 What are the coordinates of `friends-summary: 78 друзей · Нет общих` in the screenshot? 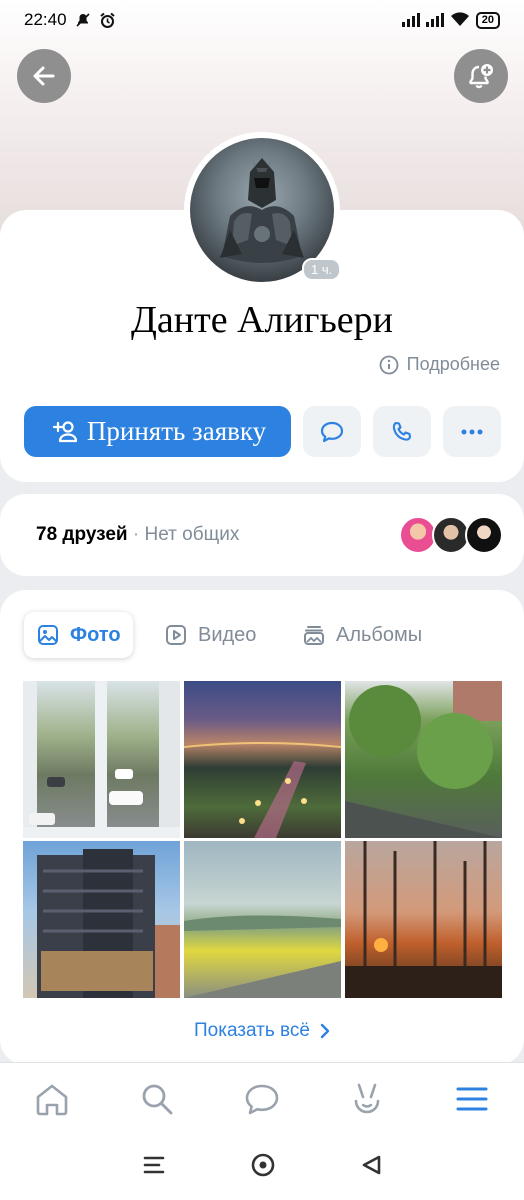 It's located at (137, 535).